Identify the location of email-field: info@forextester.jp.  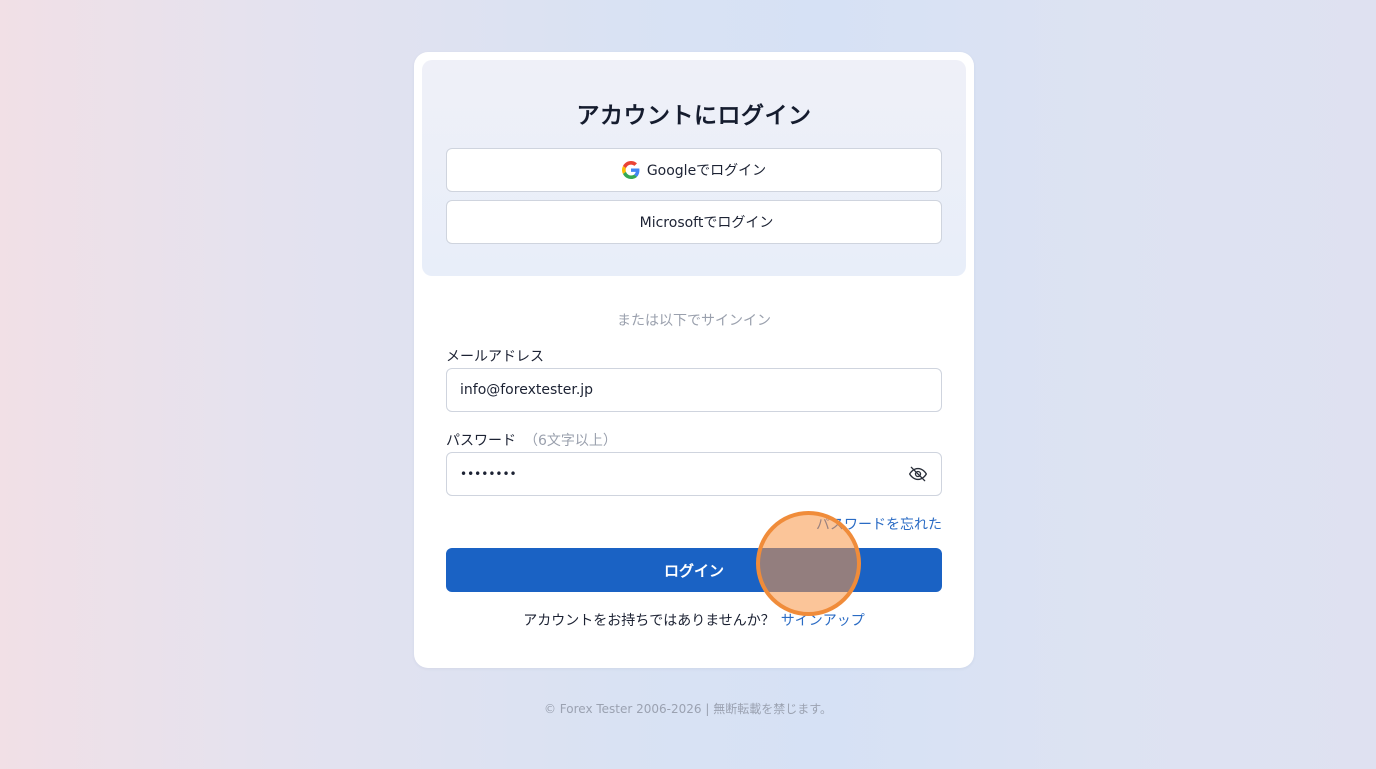
(694, 390).